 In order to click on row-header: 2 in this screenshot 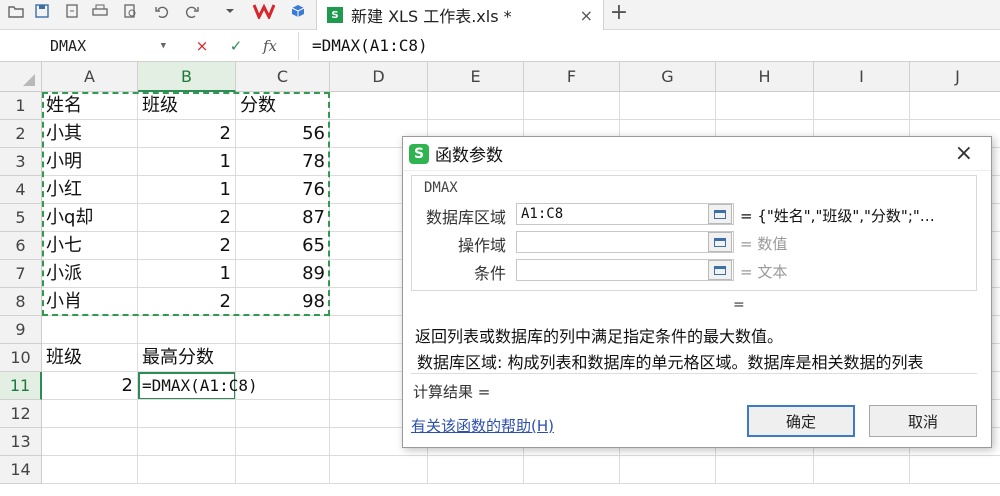, I will do `click(21, 134)`.